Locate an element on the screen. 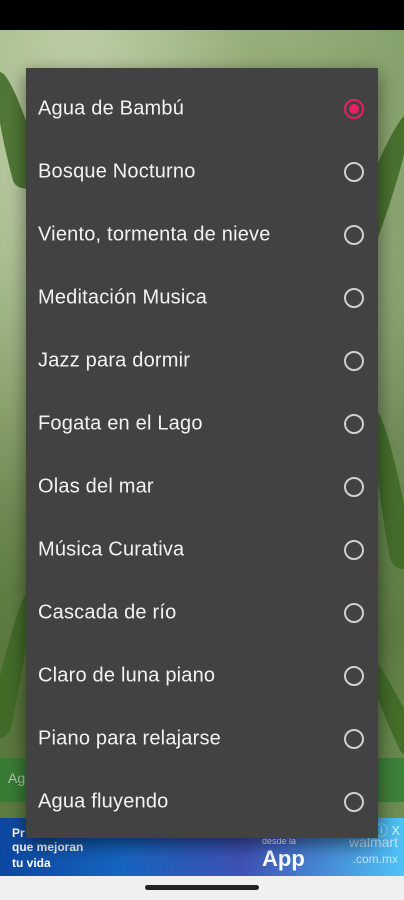 The width and height of the screenshot is (404, 900). background-bottom-bar-text: Ag is located at coordinates (17, 778).